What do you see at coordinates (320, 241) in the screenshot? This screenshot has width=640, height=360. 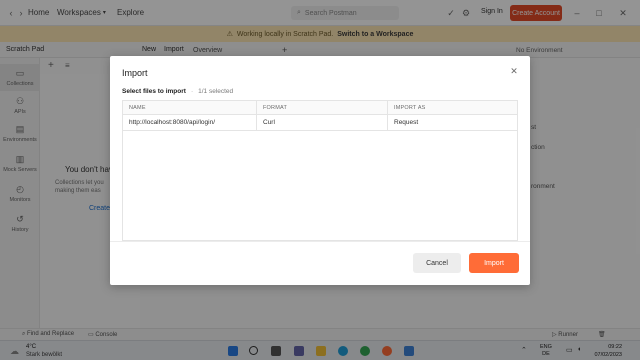 I see `dialog-footer-divider` at bounding box center [320, 241].